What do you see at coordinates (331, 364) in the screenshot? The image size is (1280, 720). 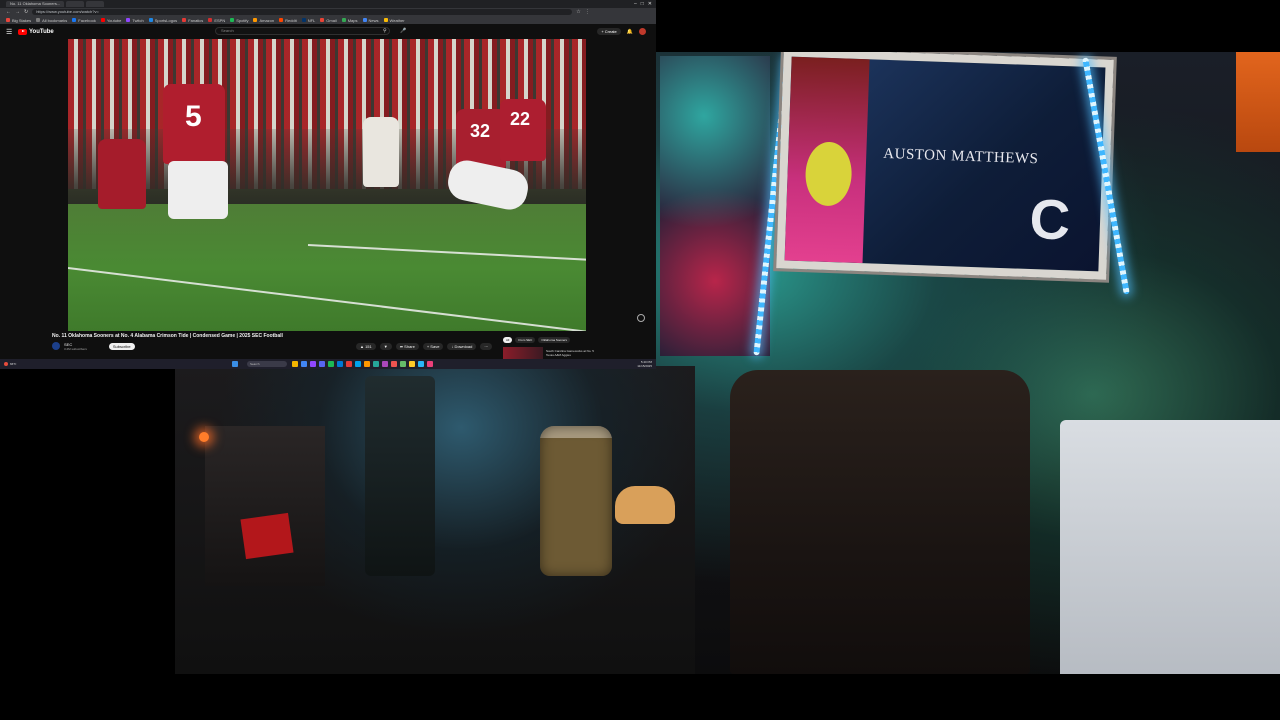 I see `spotify-icon` at bounding box center [331, 364].